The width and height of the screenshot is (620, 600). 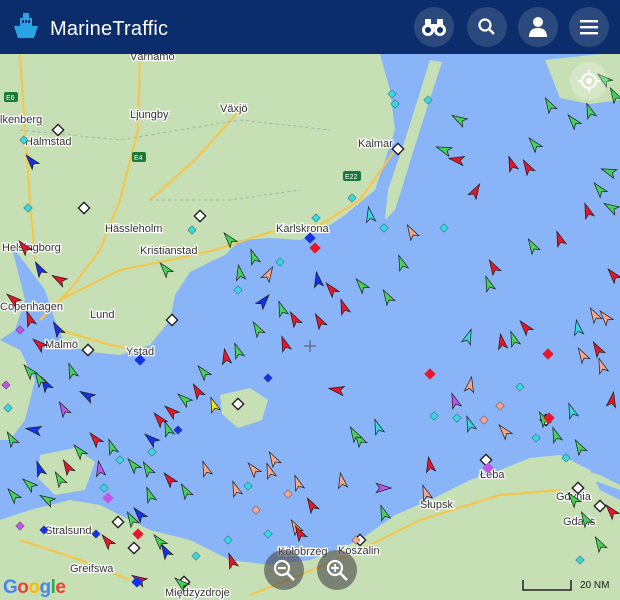 What do you see at coordinates (234, 109) in the screenshot?
I see `city-label-vaxjo: Växjö` at bounding box center [234, 109].